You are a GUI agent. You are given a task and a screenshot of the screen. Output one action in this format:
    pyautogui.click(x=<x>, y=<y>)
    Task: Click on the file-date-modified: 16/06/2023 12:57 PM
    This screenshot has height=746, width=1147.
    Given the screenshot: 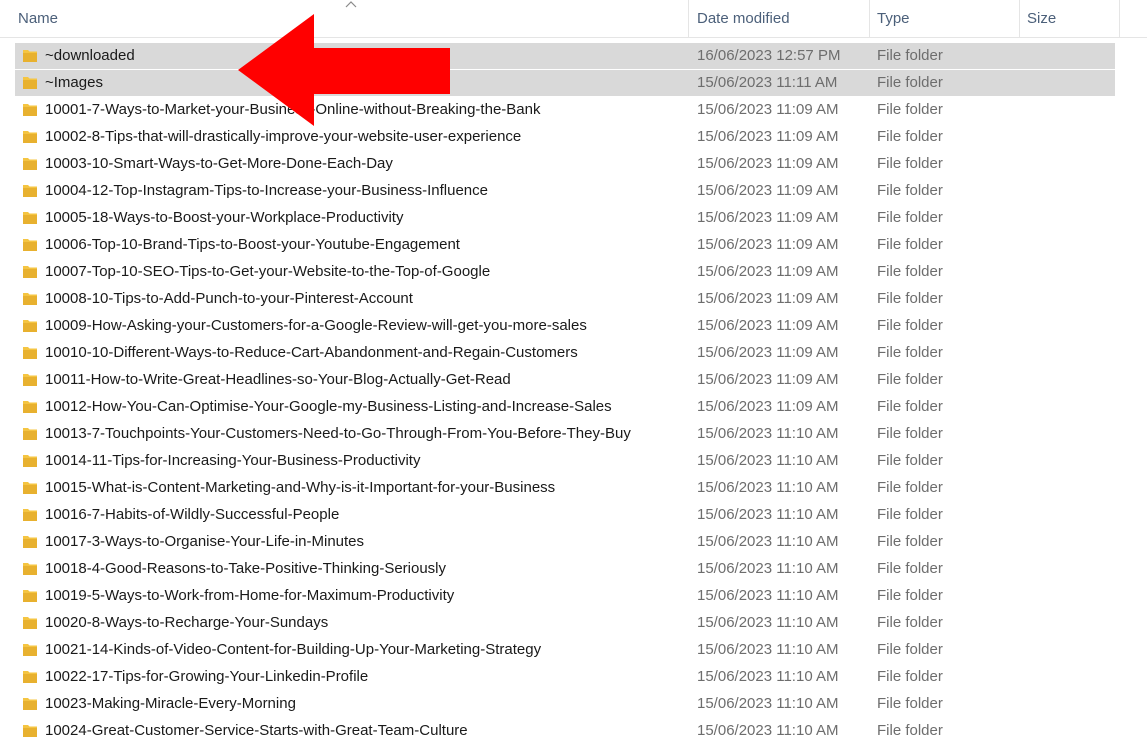 What is the action you would take?
    pyautogui.click(x=769, y=55)
    